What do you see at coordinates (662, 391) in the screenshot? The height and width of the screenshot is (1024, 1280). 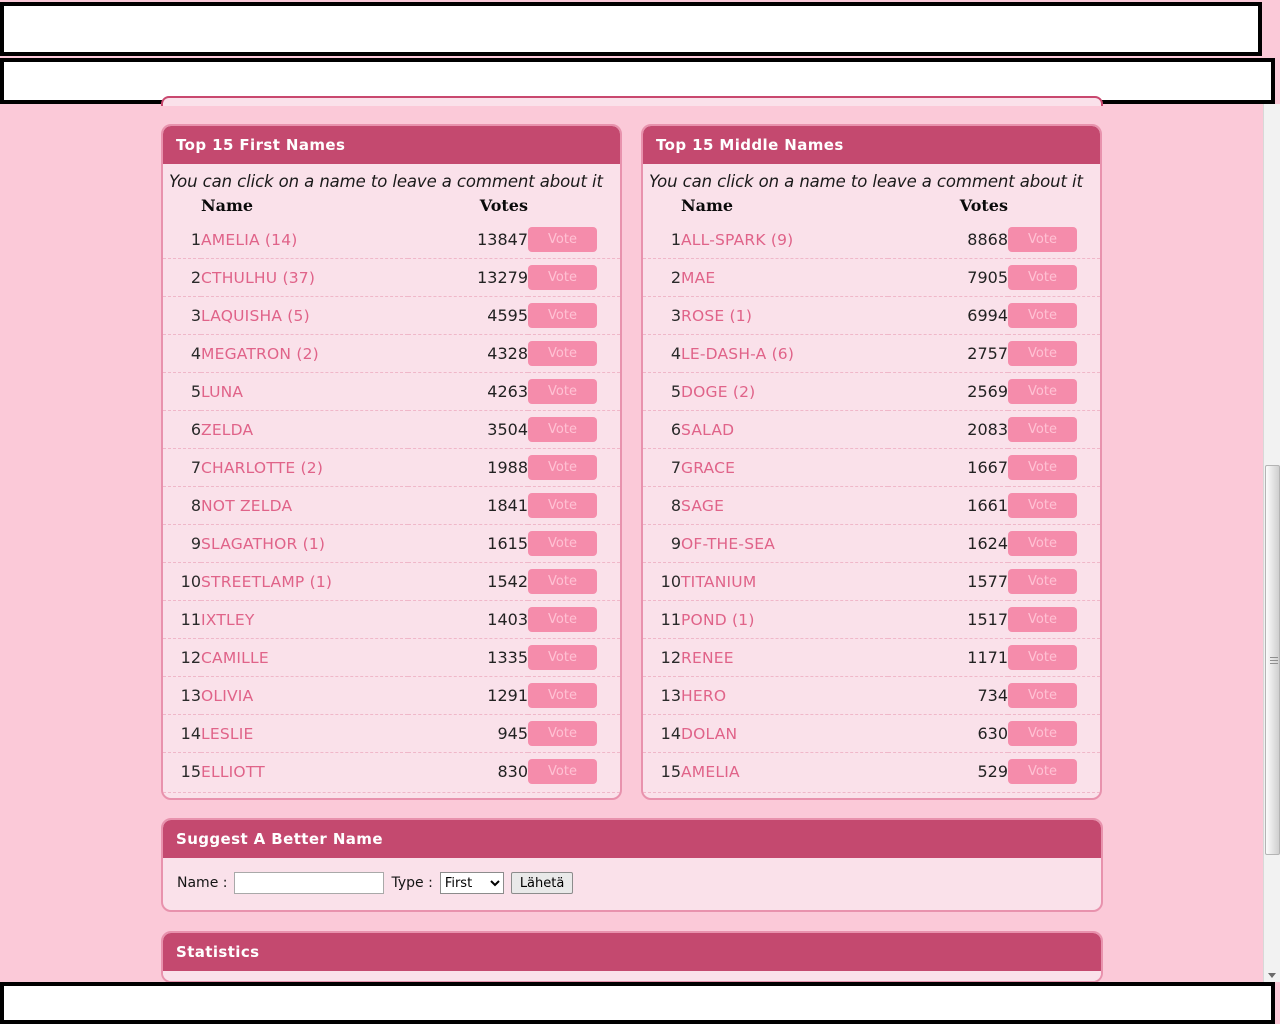 I see `row-rank: 5` at bounding box center [662, 391].